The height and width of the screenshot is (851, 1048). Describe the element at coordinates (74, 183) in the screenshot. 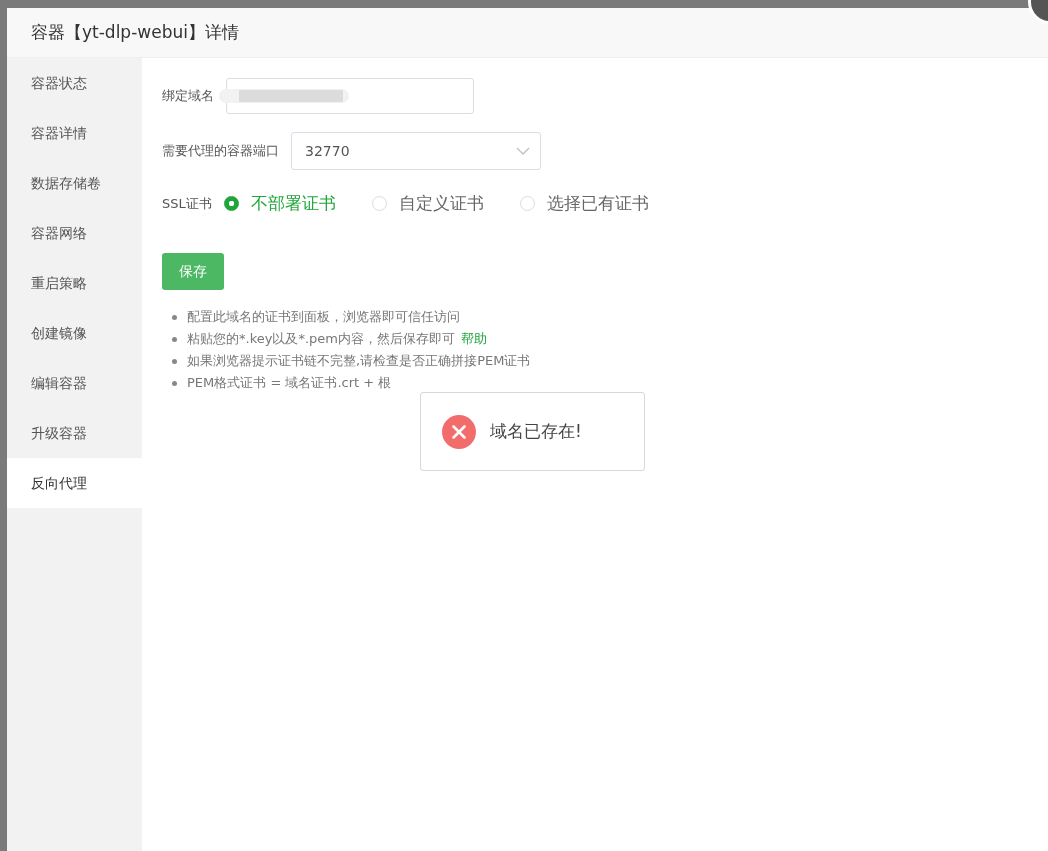

I see `sidebar-item: 数据存储卷` at that location.